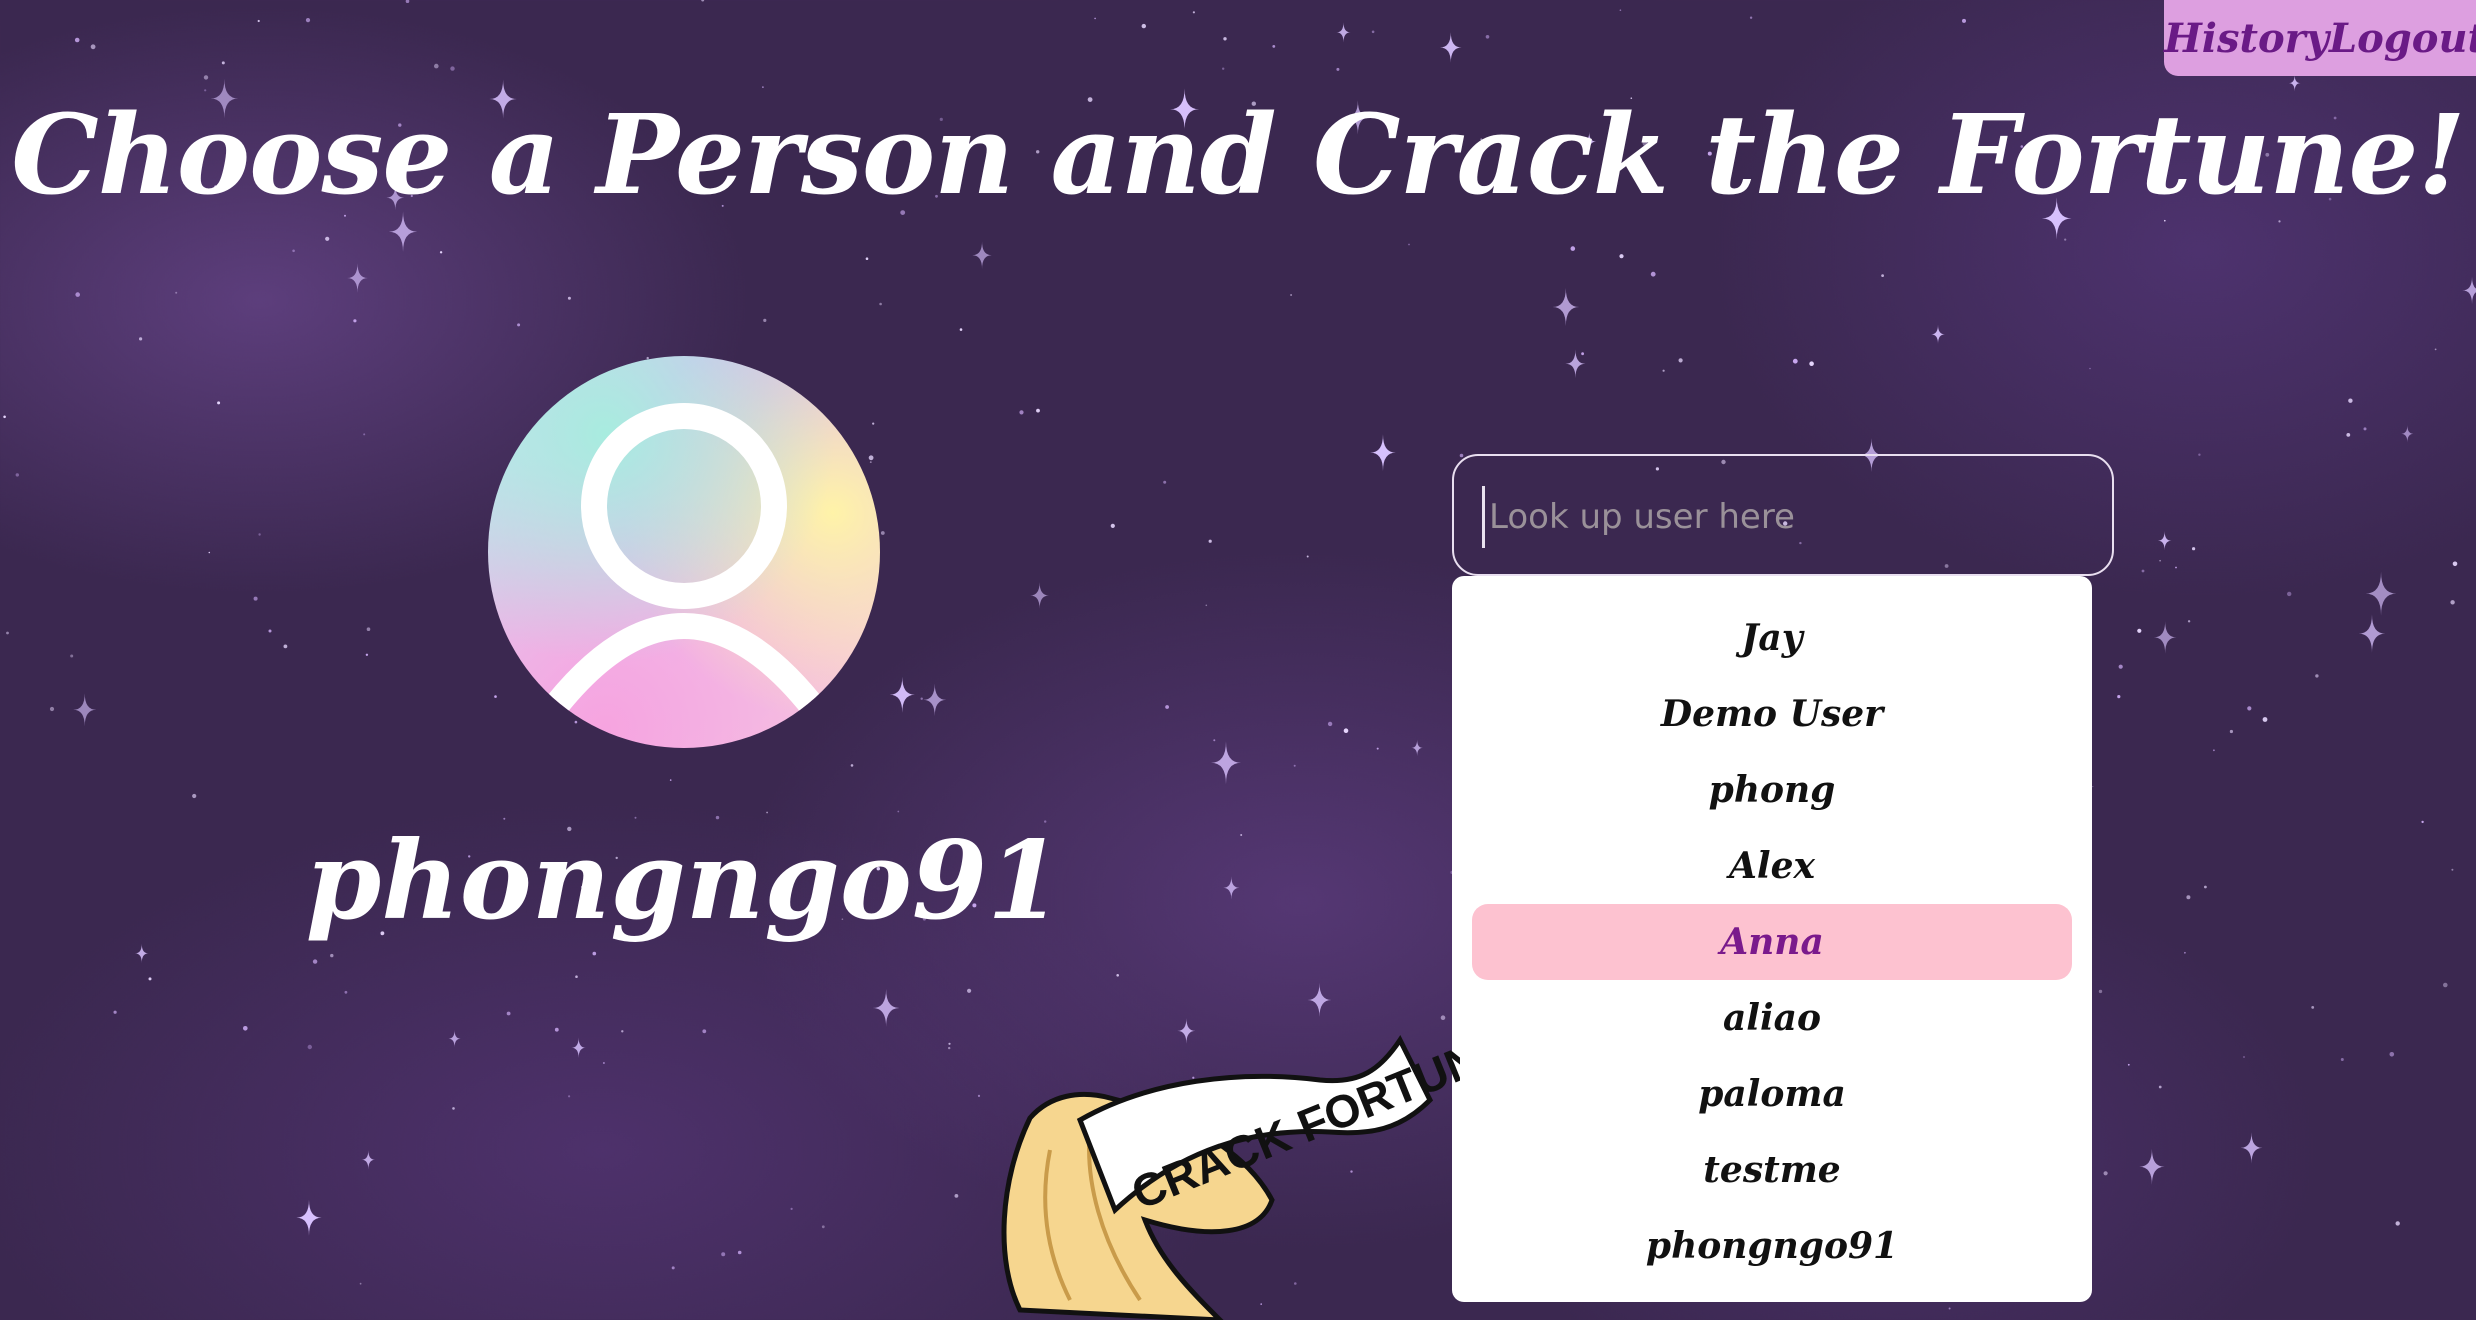 Image resolution: width=2476 pixels, height=1320 pixels. Describe the element at coordinates (1772, 1170) in the screenshot. I see `dropdown-item: testme` at that location.